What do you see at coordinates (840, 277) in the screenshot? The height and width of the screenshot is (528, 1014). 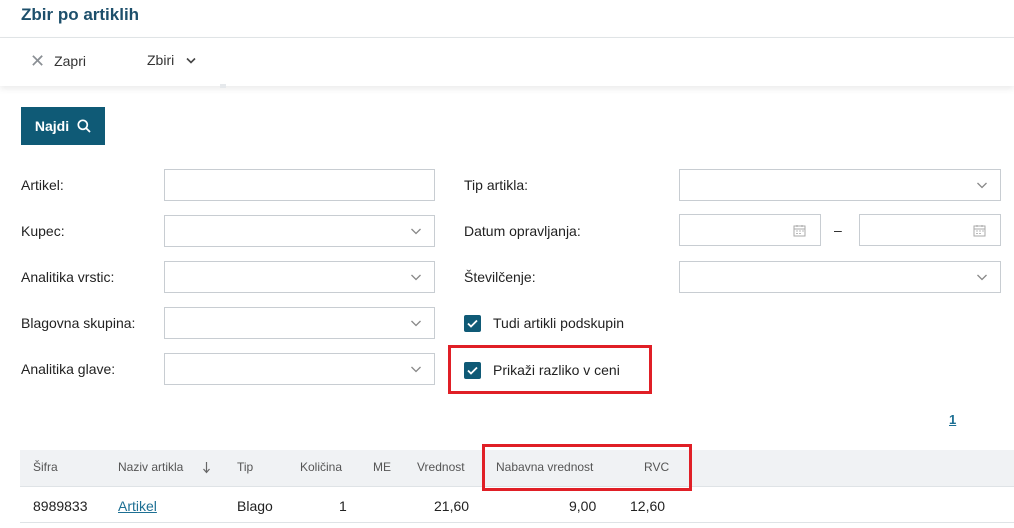 I see `stevilcenje-select` at bounding box center [840, 277].